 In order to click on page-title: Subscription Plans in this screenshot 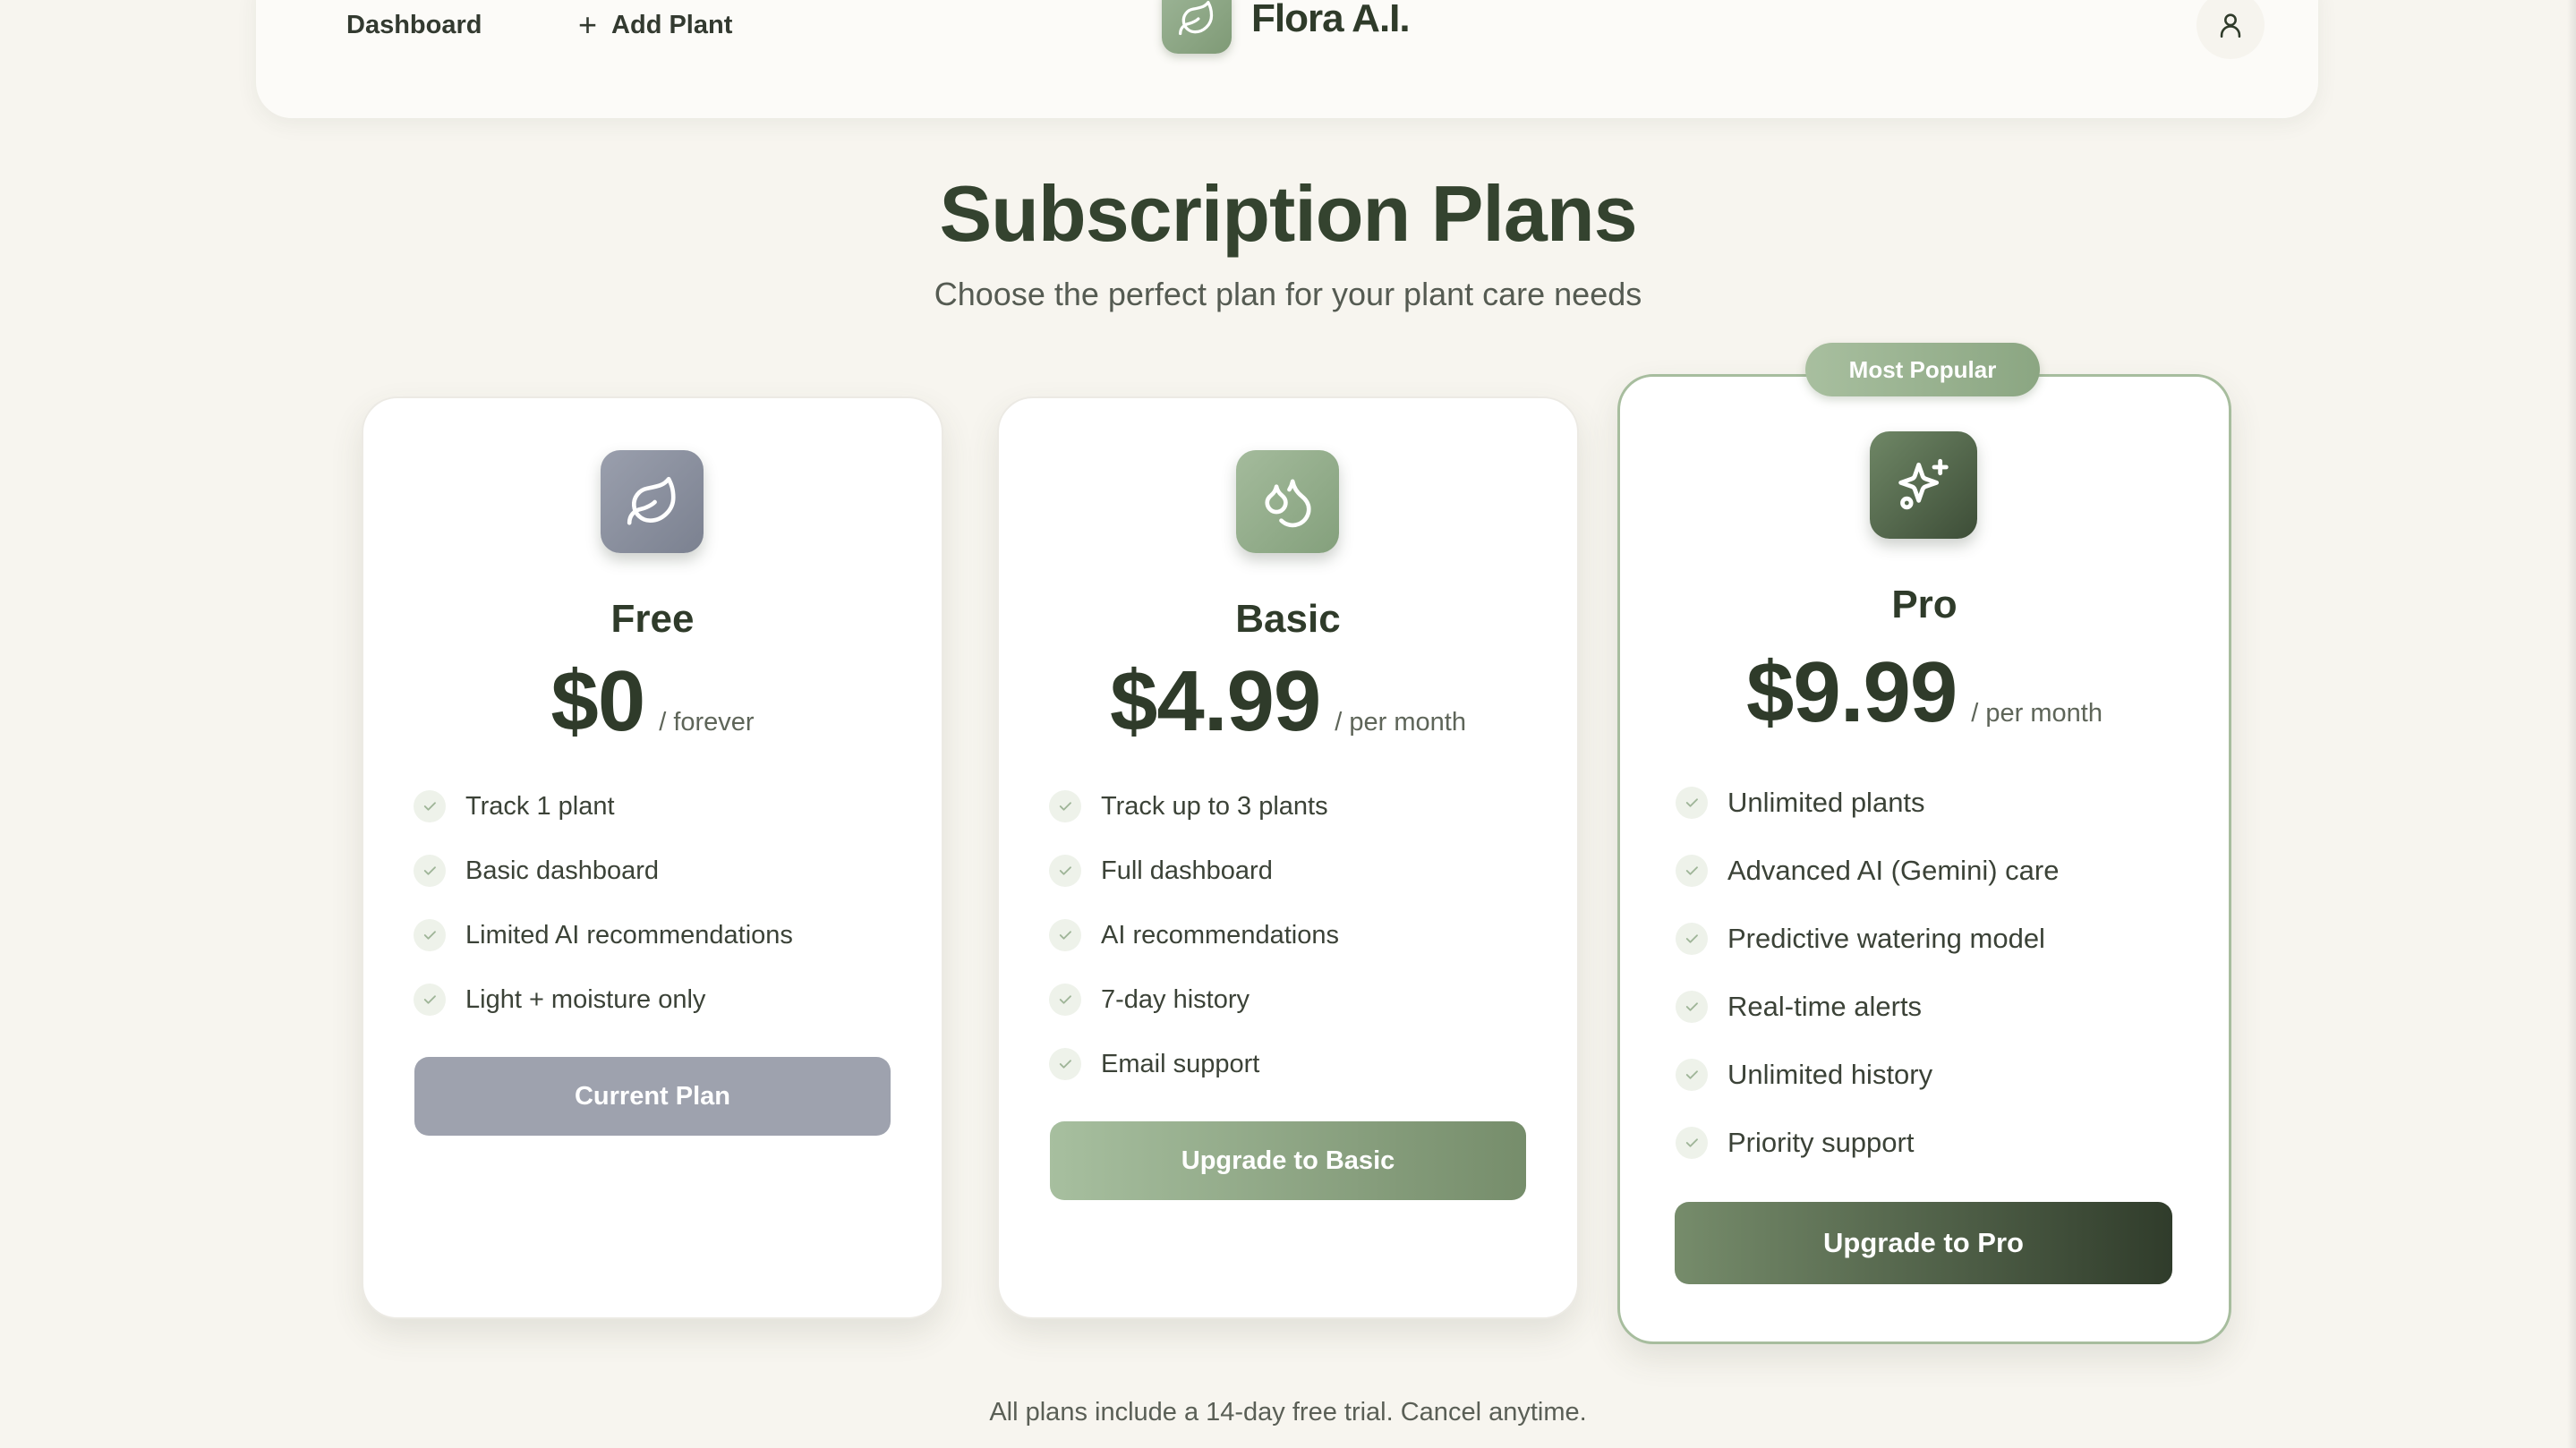, I will do `click(1288, 213)`.